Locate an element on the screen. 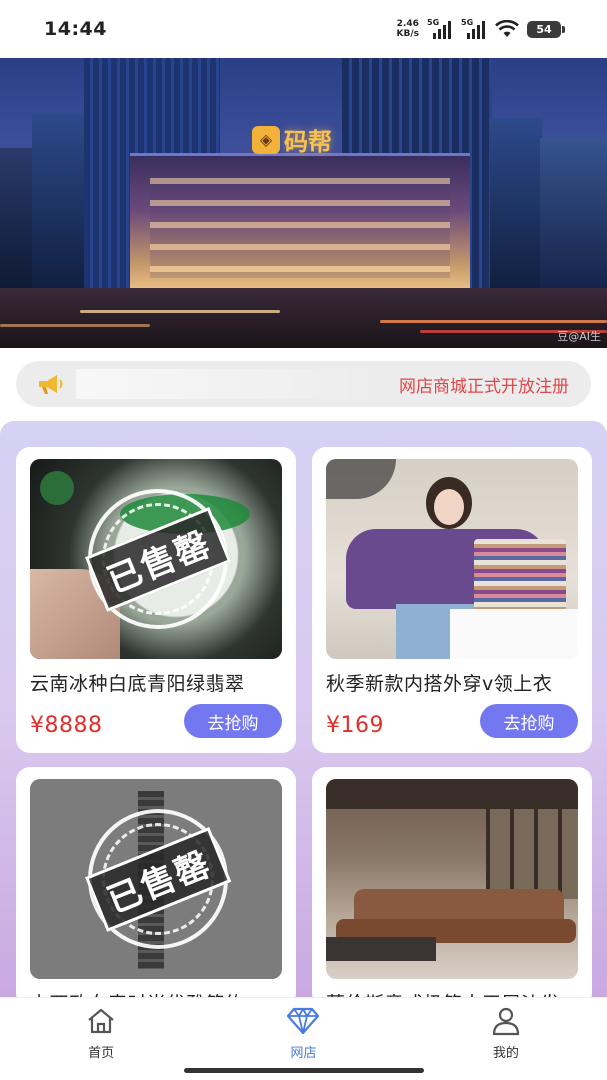 The image size is (607, 1080). product-card: 莫伦斯意式极简大平层沙发 is located at coordinates (452, 887).